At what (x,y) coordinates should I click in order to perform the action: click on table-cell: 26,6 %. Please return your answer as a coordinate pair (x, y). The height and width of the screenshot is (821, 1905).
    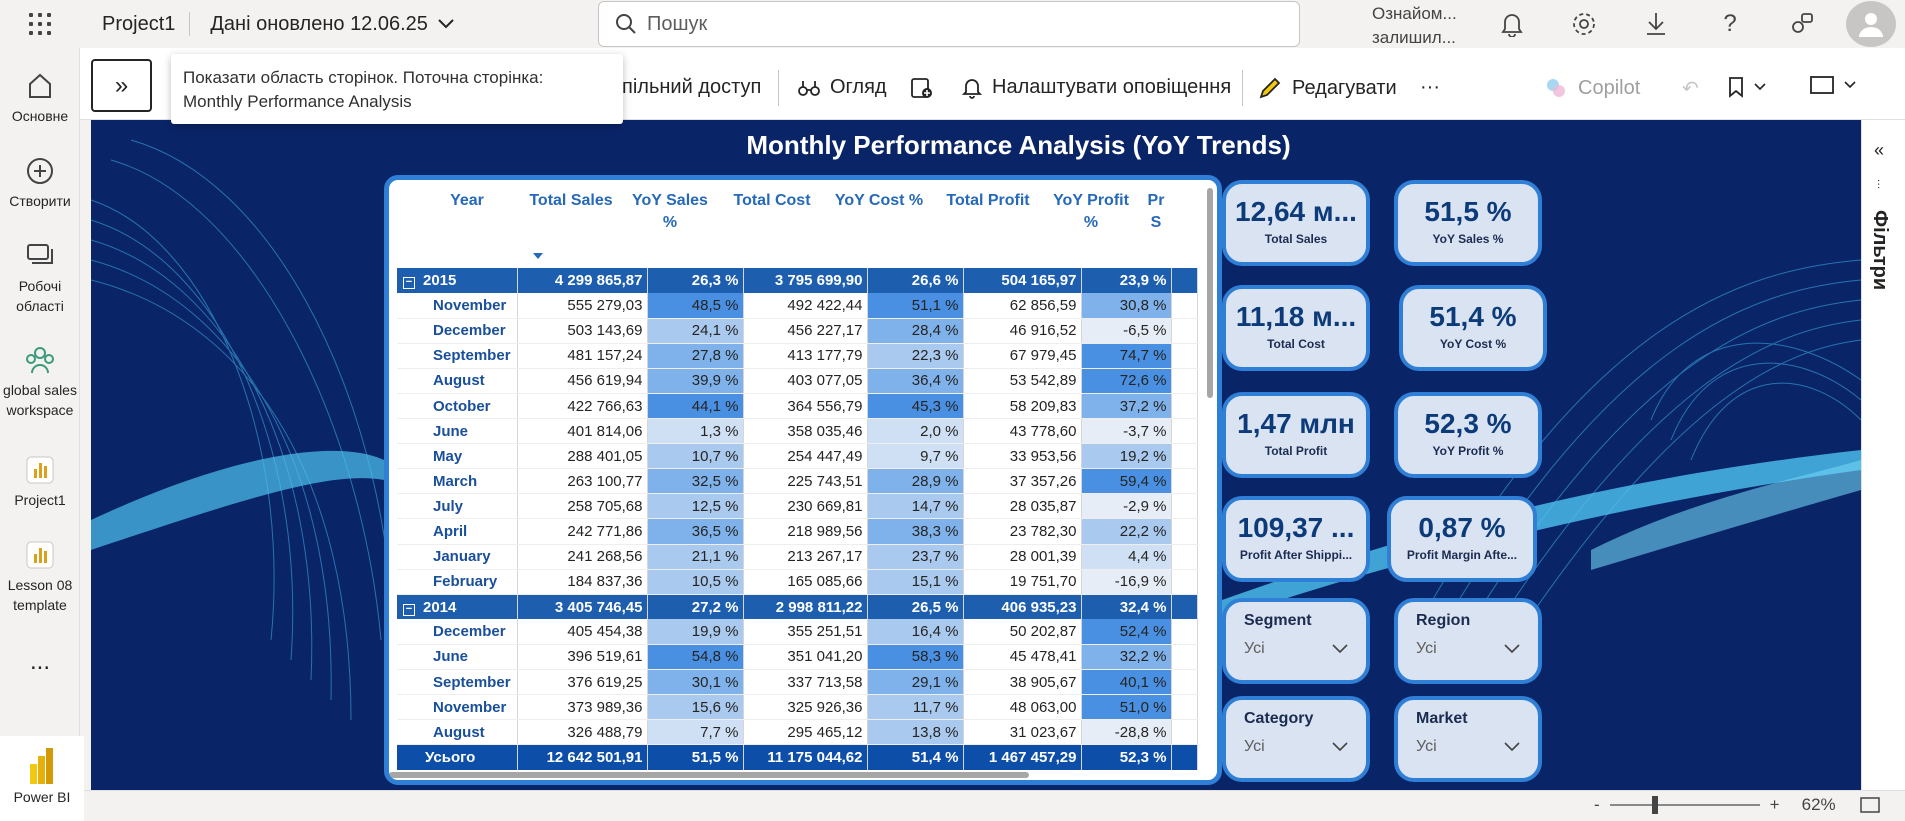
    Looking at the image, I should click on (915, 281).